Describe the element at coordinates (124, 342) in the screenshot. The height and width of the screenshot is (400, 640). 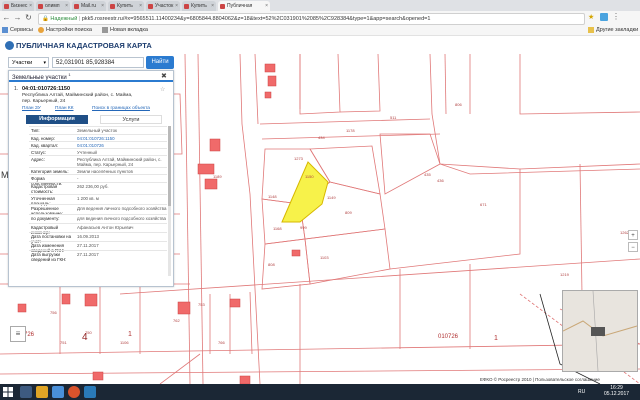
I see `parcel-label: 1106` at that location.